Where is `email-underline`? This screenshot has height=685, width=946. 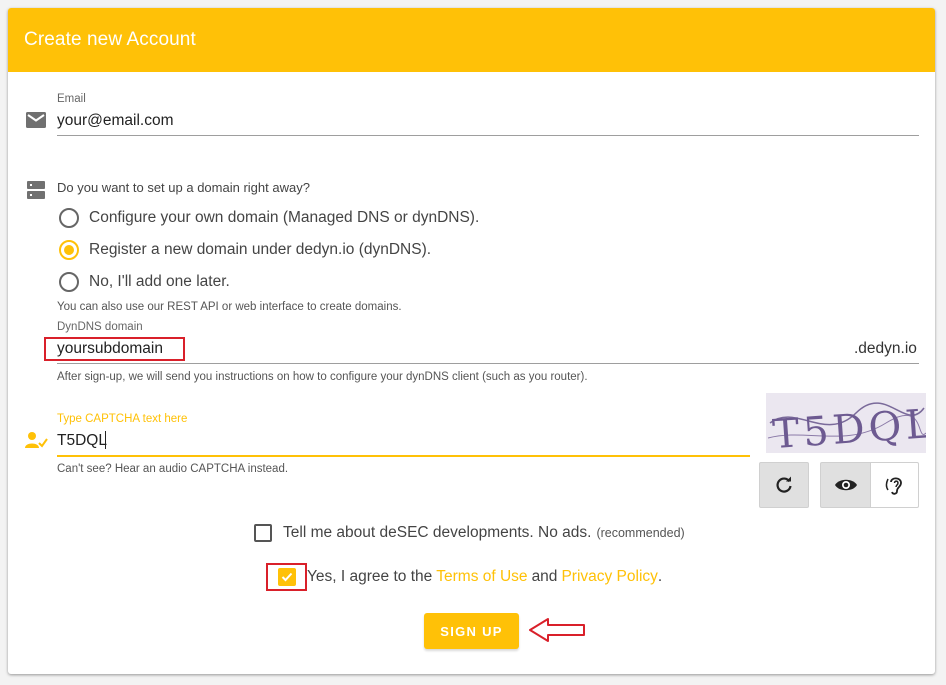 email-underline is located at coordinates (488, 135).